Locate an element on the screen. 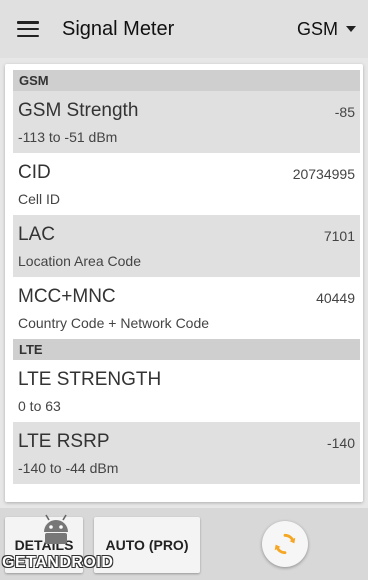  section-header-gsm: GSM is located at coordinates (186, 80).